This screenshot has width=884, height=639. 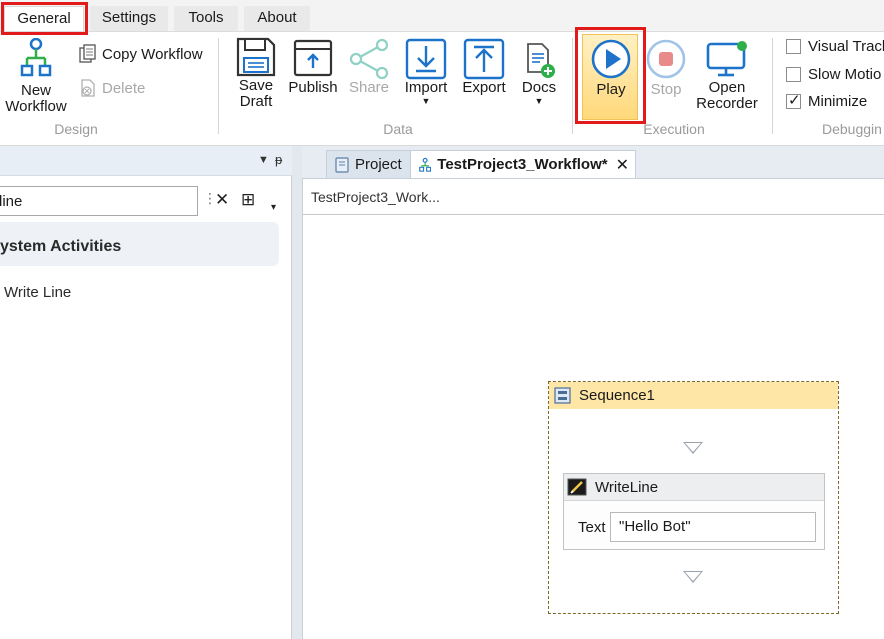 I want to click on tab-tools: Tools, so click(x=206, y=19).